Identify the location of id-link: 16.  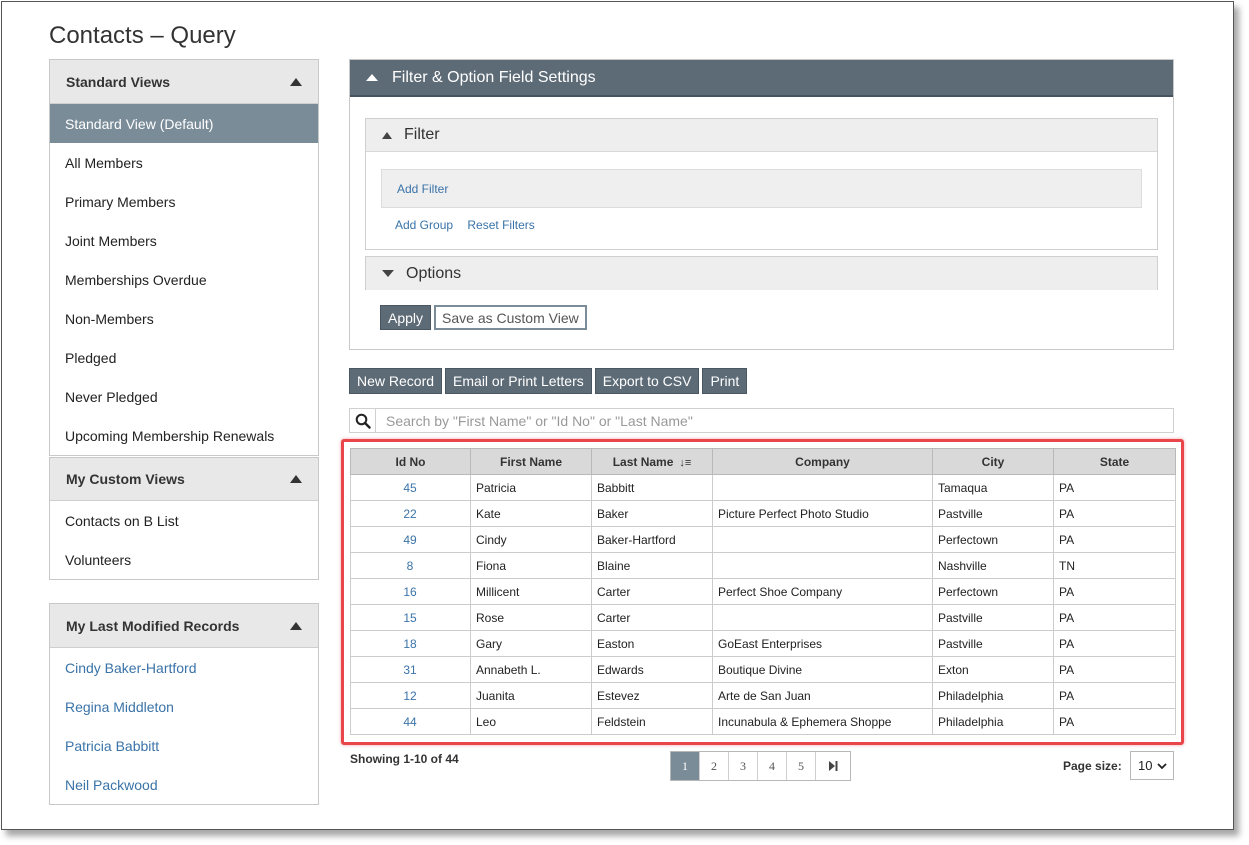
(410, 591).